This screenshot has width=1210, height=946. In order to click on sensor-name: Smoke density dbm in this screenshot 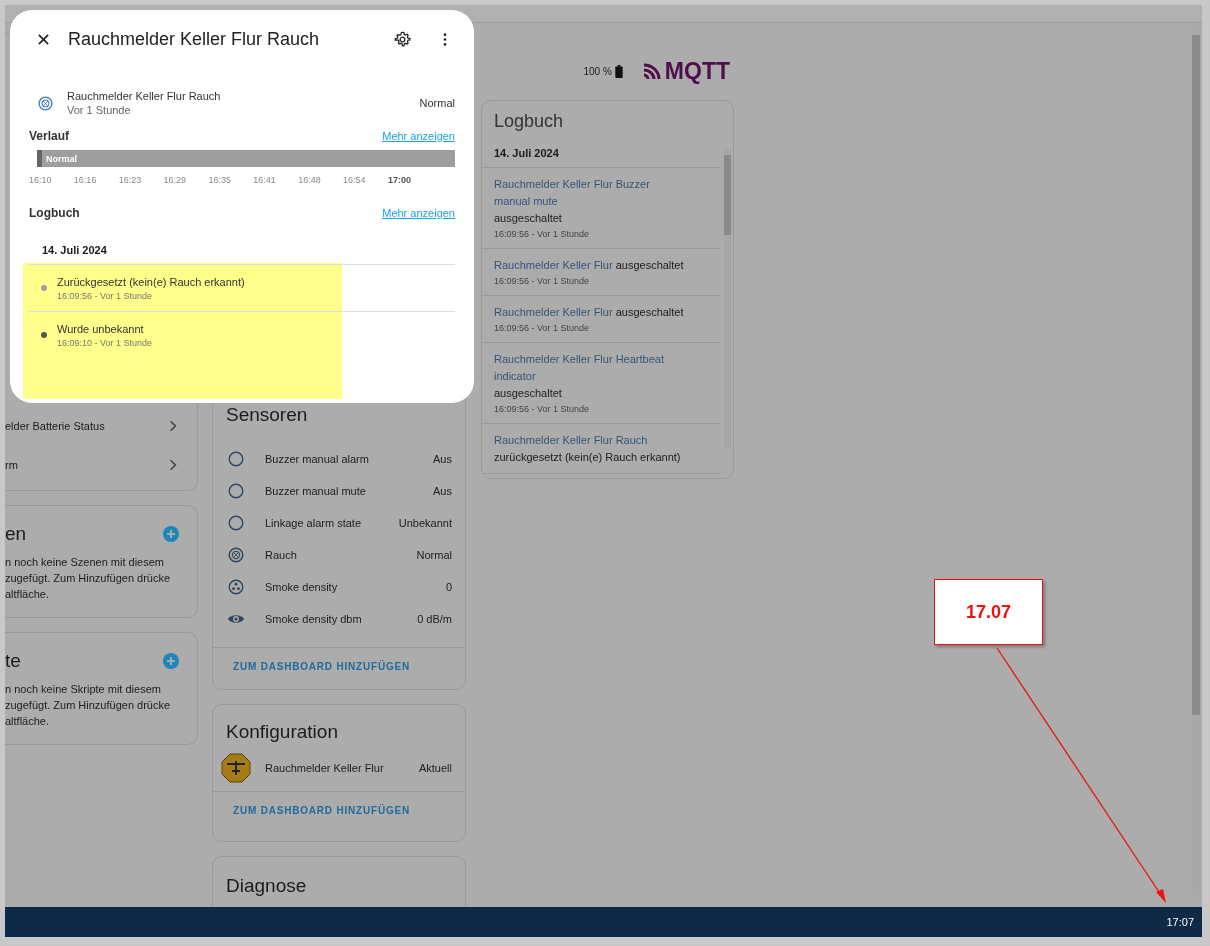, I will do `click(341, 619)`.